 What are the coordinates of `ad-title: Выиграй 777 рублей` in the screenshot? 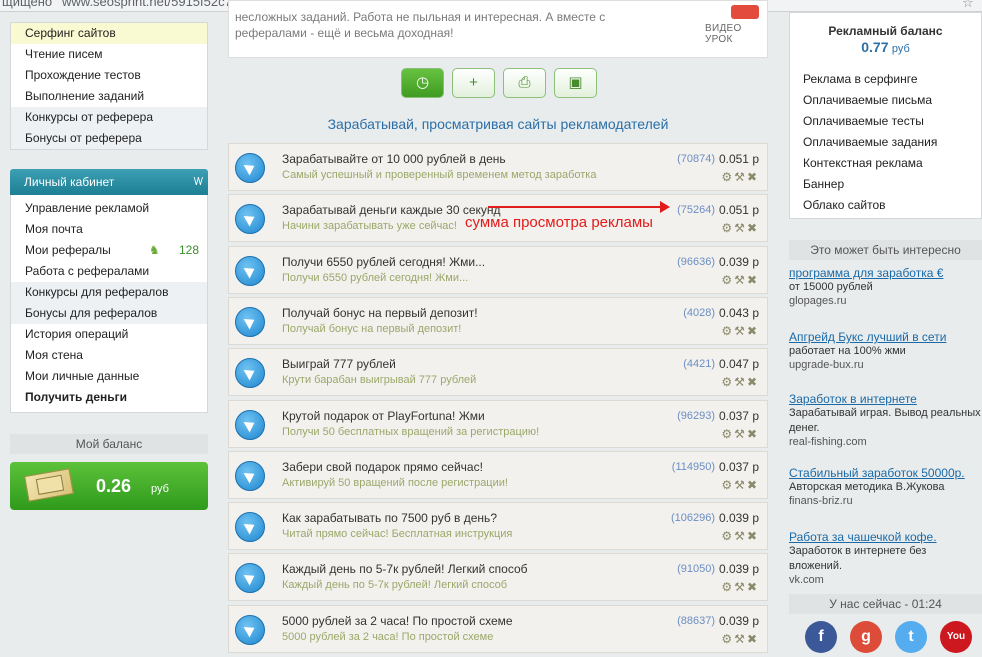 It's located at (339, 364).